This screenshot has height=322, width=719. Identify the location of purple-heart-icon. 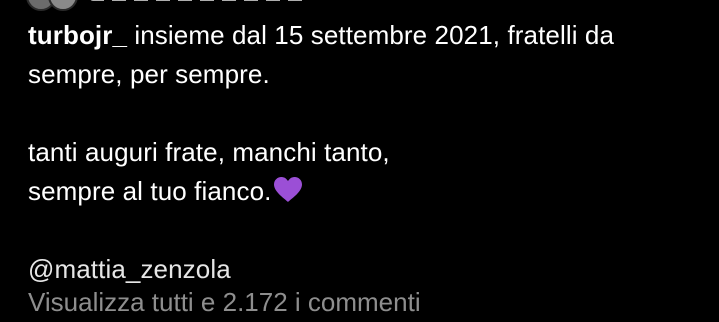
(288, 188).